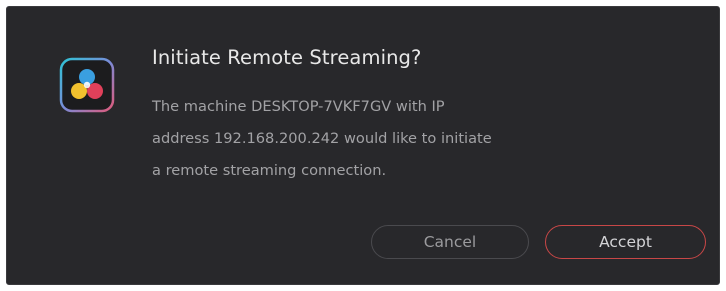 Image resolution: width=726 pixels, height=291 pixels. Describe the element at coordinates (287, 57) in the screenshot. I see `dialog-title: Initiate Remote Streaming?` at that location.